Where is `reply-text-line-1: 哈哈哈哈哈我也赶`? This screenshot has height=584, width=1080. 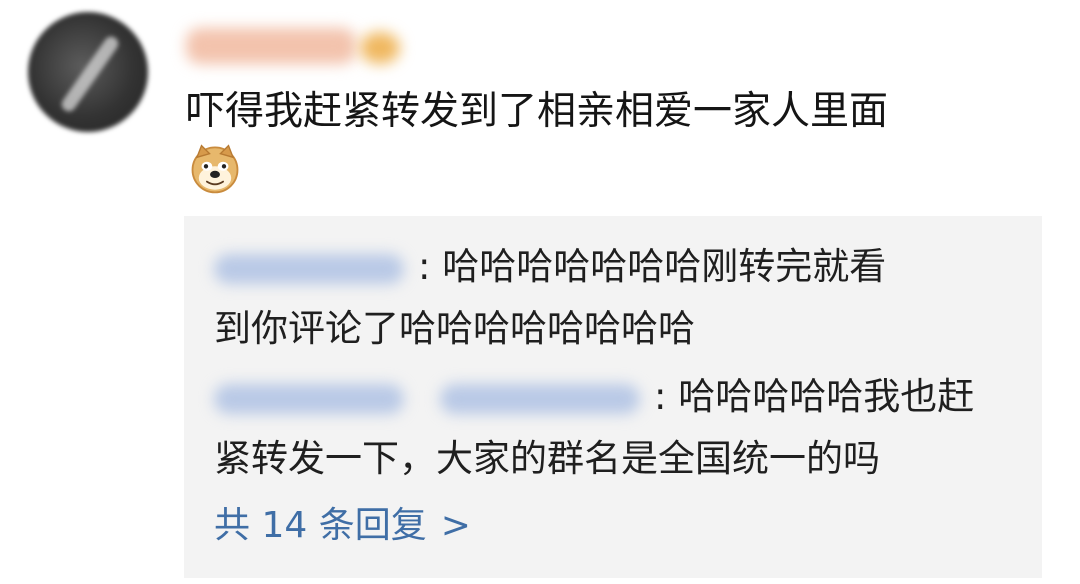
reply-text-line-1: 哈哈哈哈哈我也赶 is located at coordinates (826, 396).